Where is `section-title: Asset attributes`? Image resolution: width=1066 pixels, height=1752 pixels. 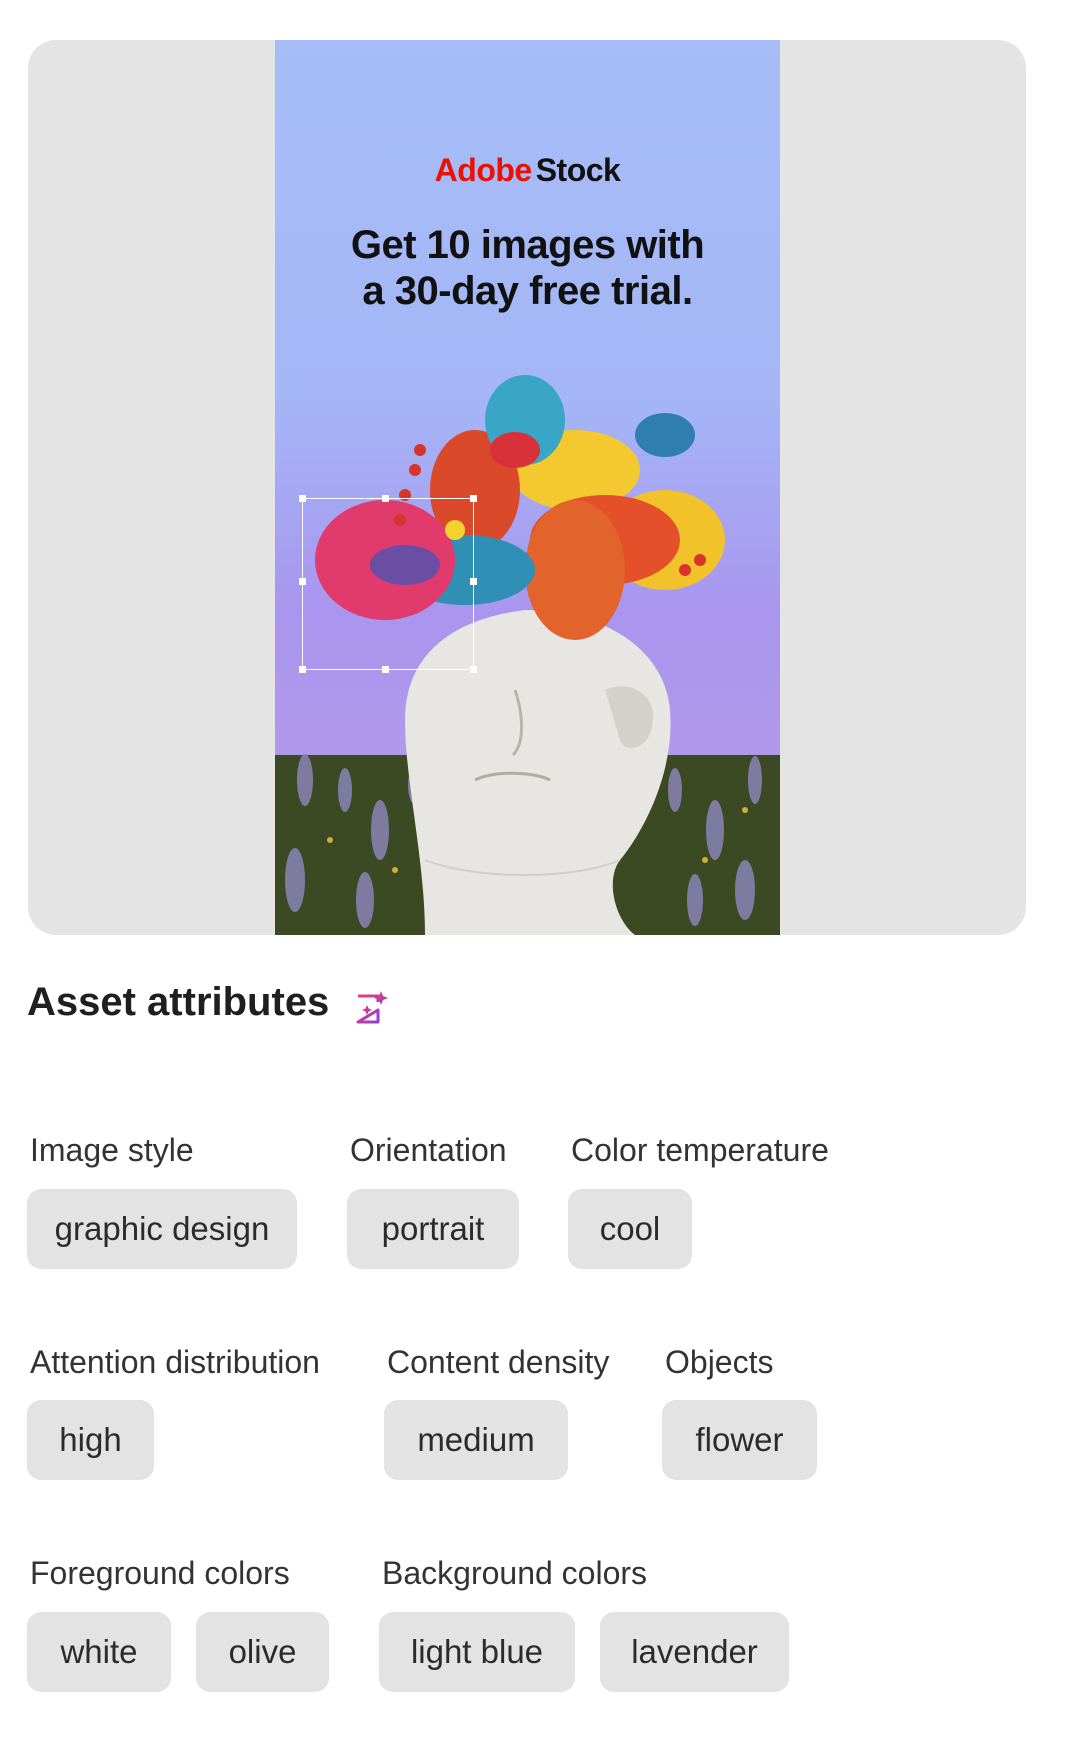 section-title: Asset attributes is located at coordinates (178, 1002).